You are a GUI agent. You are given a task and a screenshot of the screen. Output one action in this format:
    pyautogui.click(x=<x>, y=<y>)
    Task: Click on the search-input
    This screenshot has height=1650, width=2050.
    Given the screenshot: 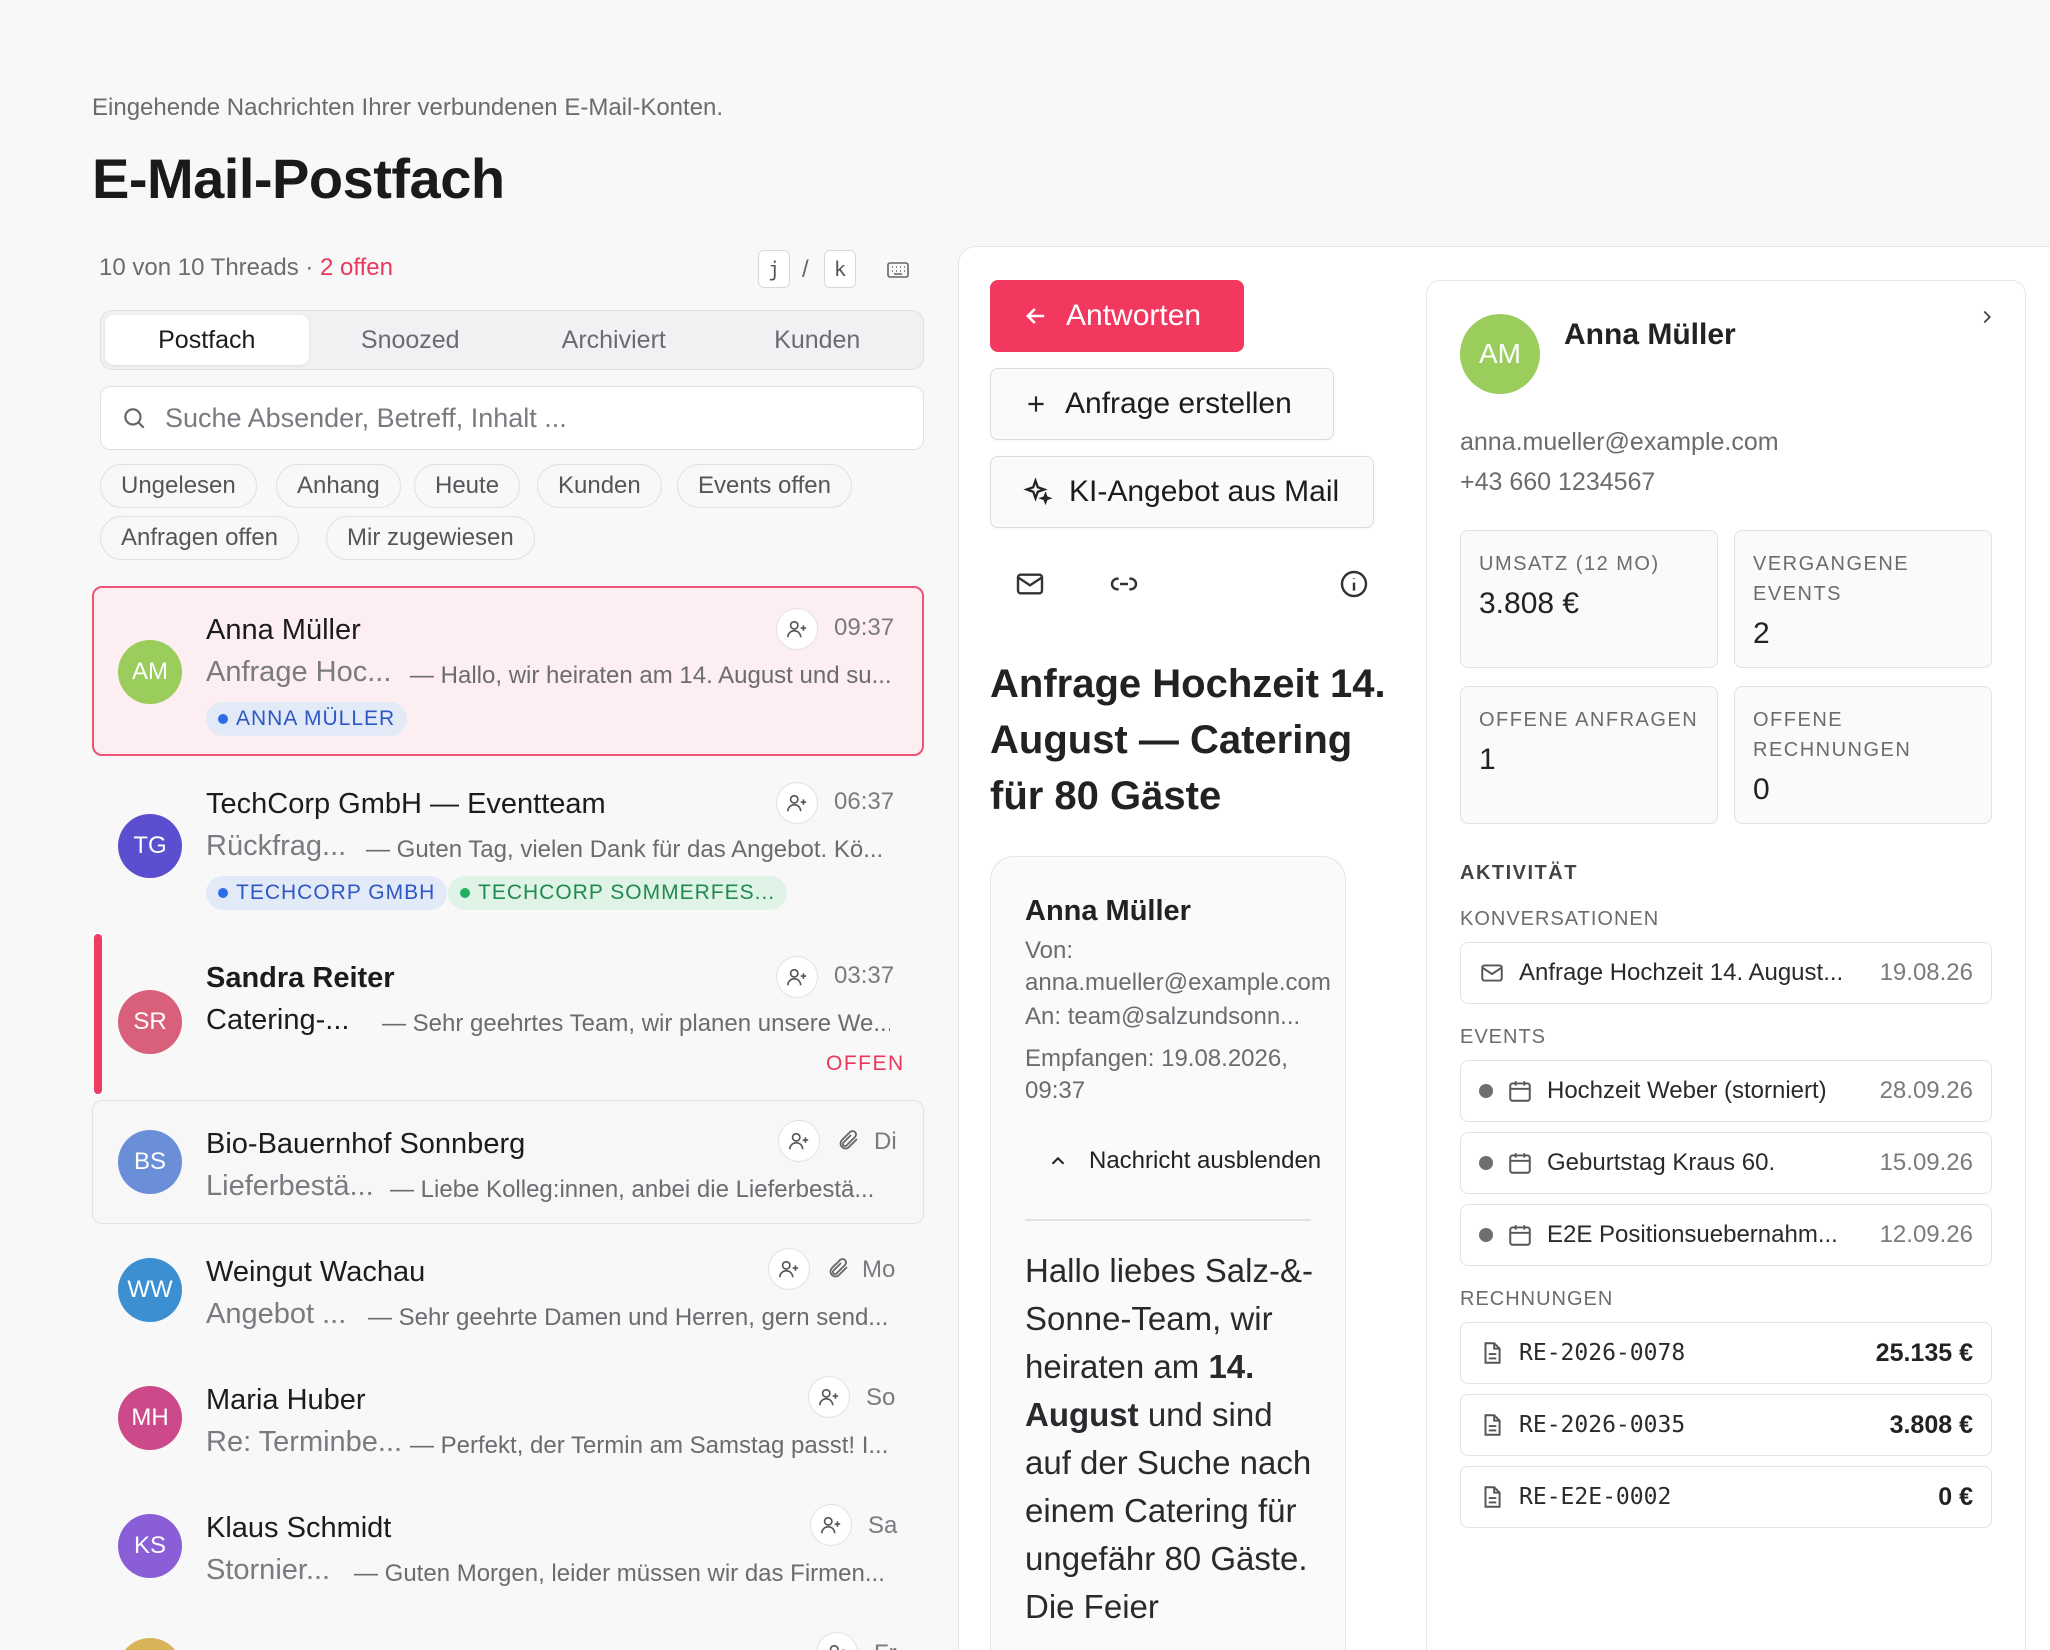 What is the action you would take?
    pyautogui.click(x=515, y=418)
    